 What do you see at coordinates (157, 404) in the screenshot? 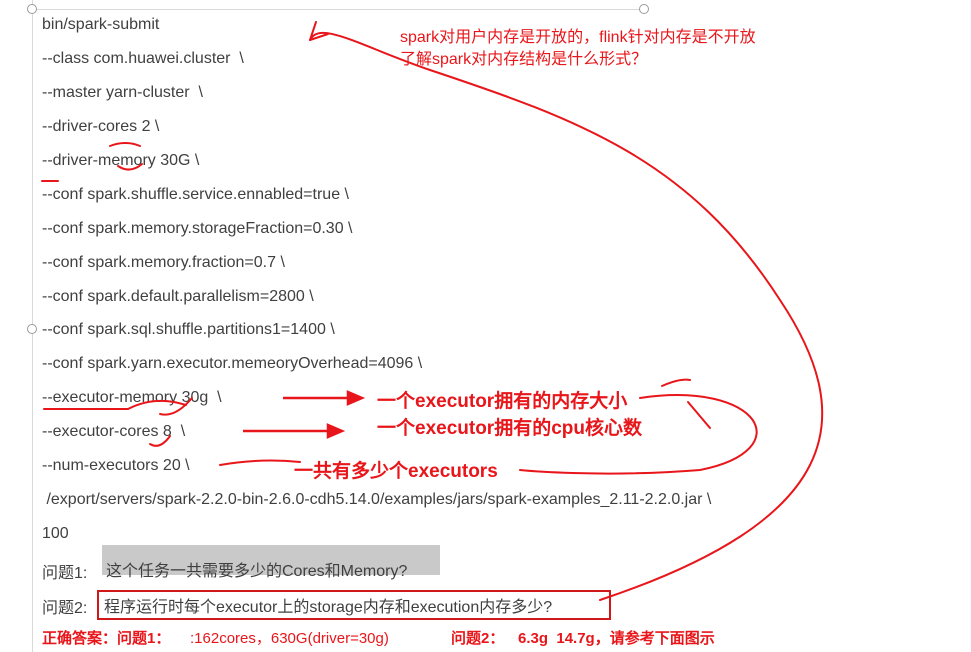
I see `curve-executor-memory` at bounding box center [157, 404].